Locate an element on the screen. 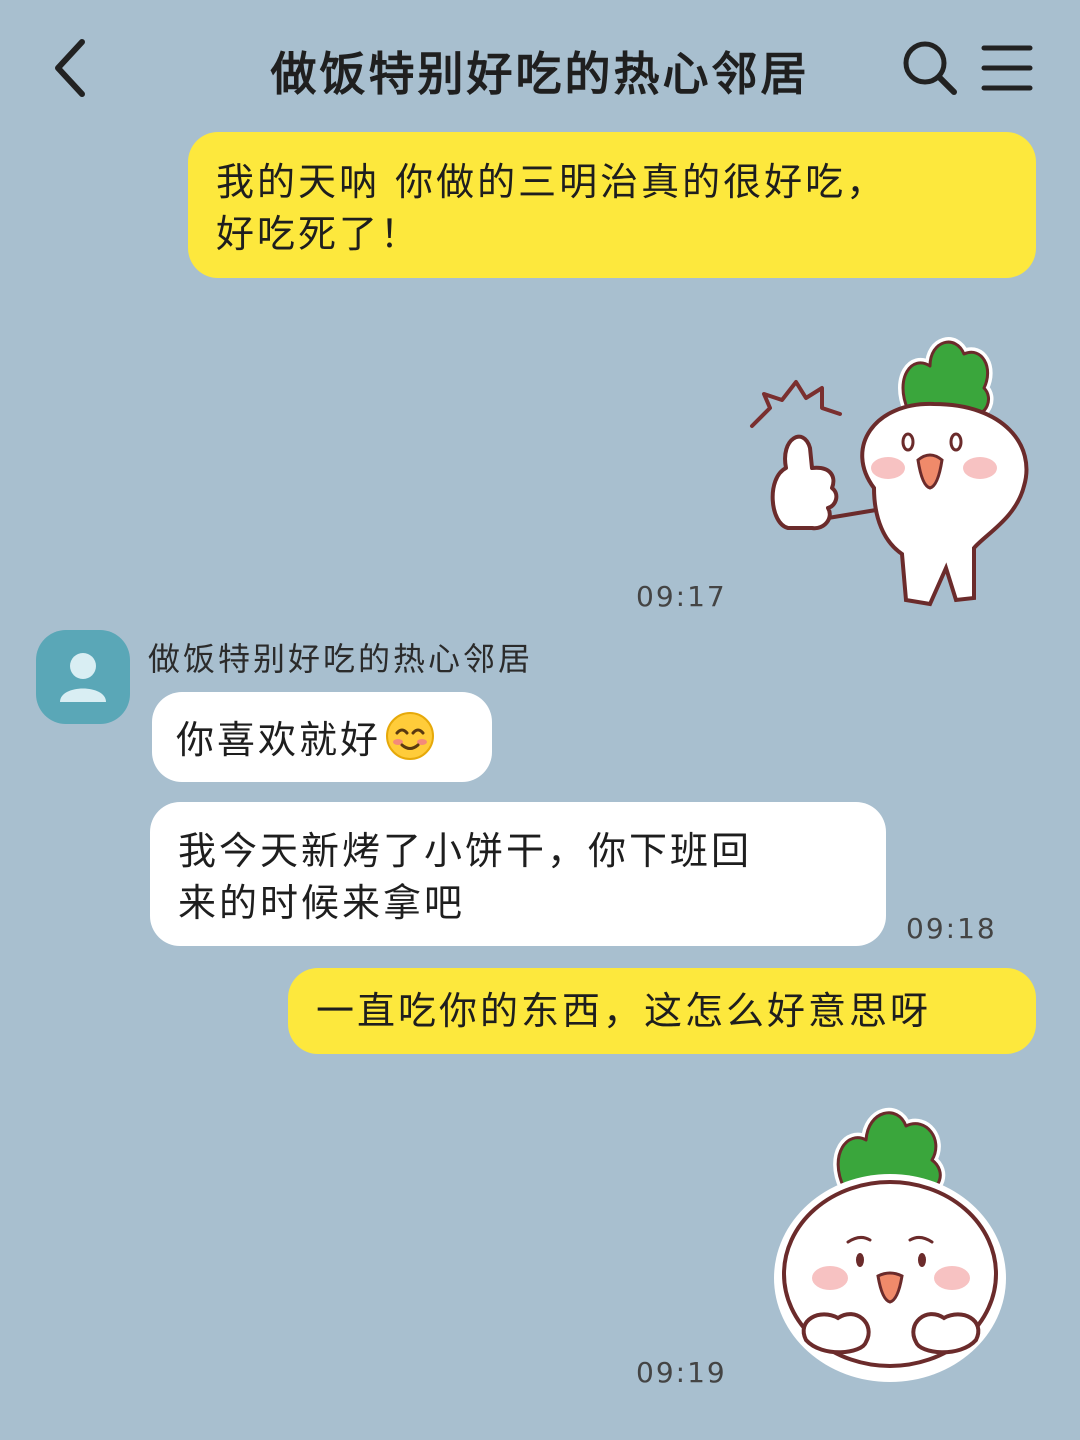 Image resolution: width=1080 pixels, height=1440 pixels. search-icon is located at coordinates (930, 68).